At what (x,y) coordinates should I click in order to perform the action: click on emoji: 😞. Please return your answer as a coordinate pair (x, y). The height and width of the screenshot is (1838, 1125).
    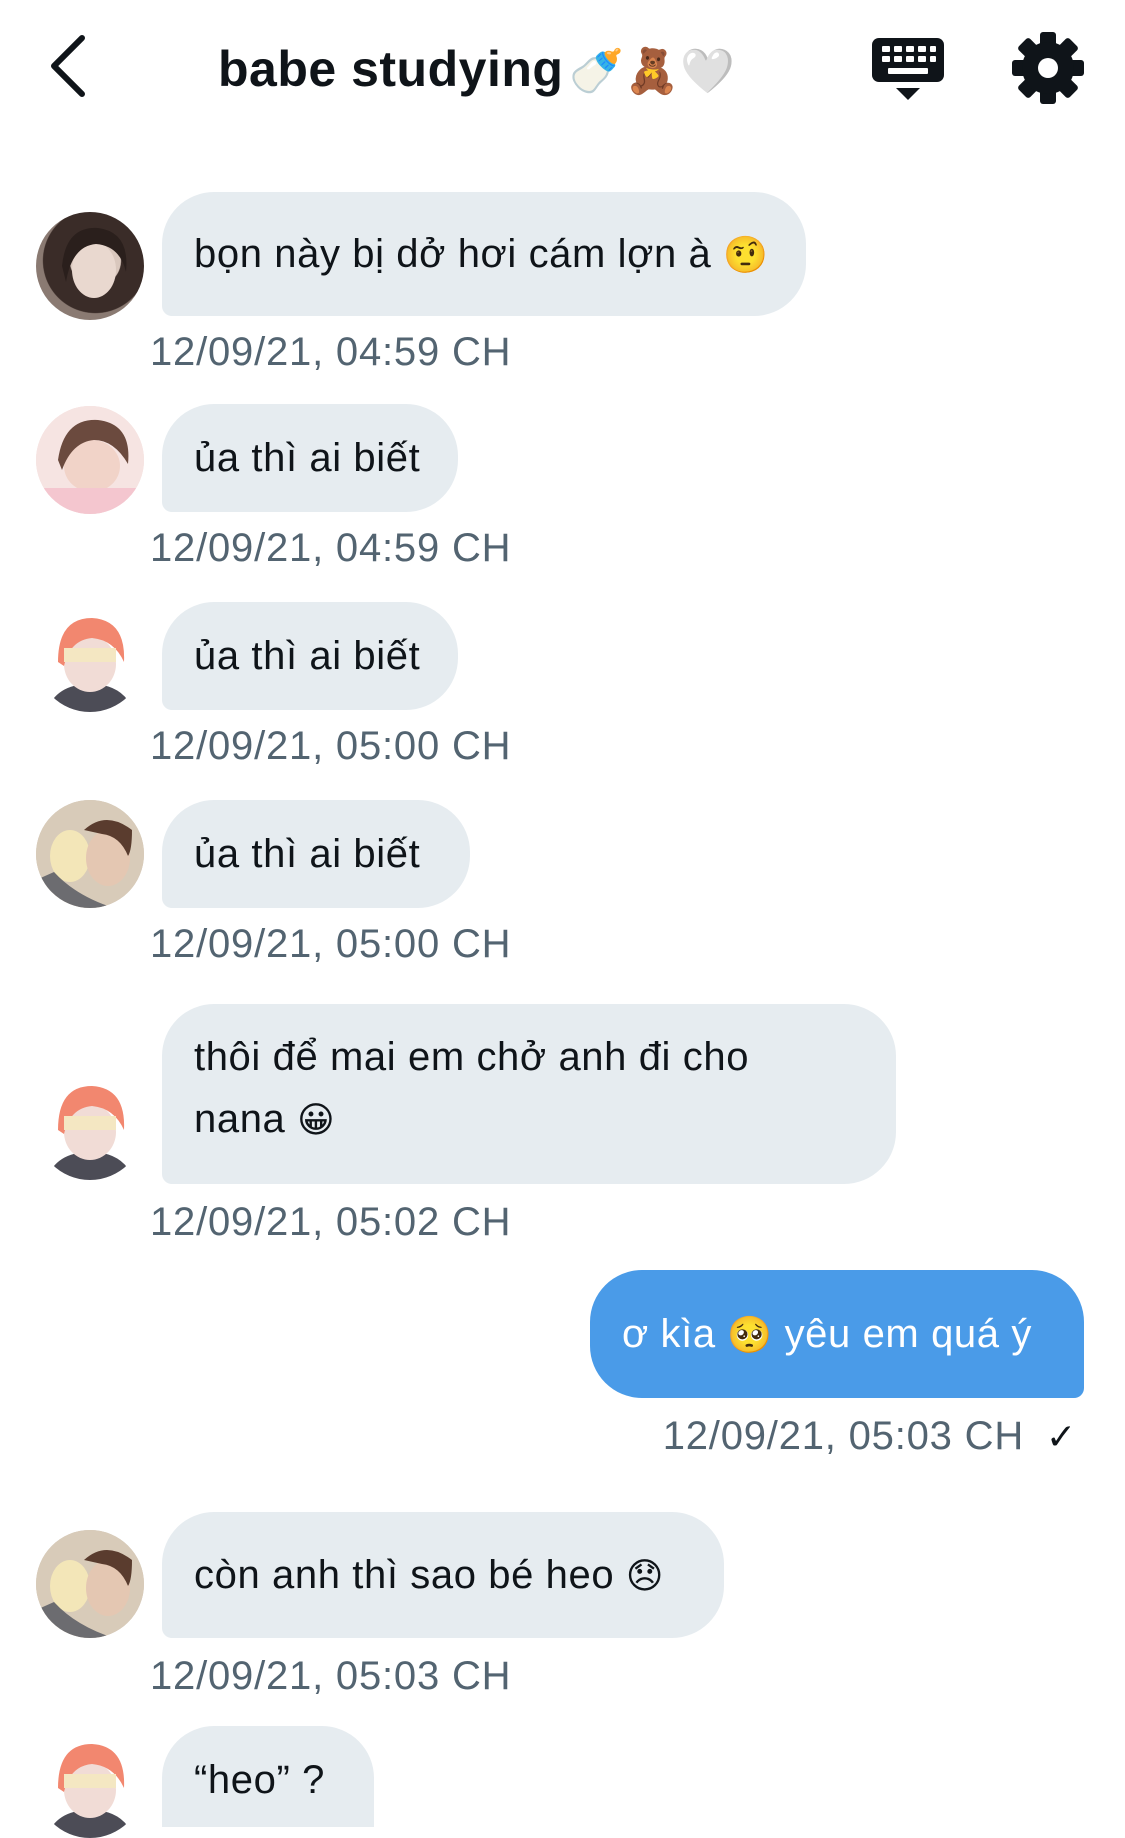
    Looking at the image, I should click on (645, 1575).